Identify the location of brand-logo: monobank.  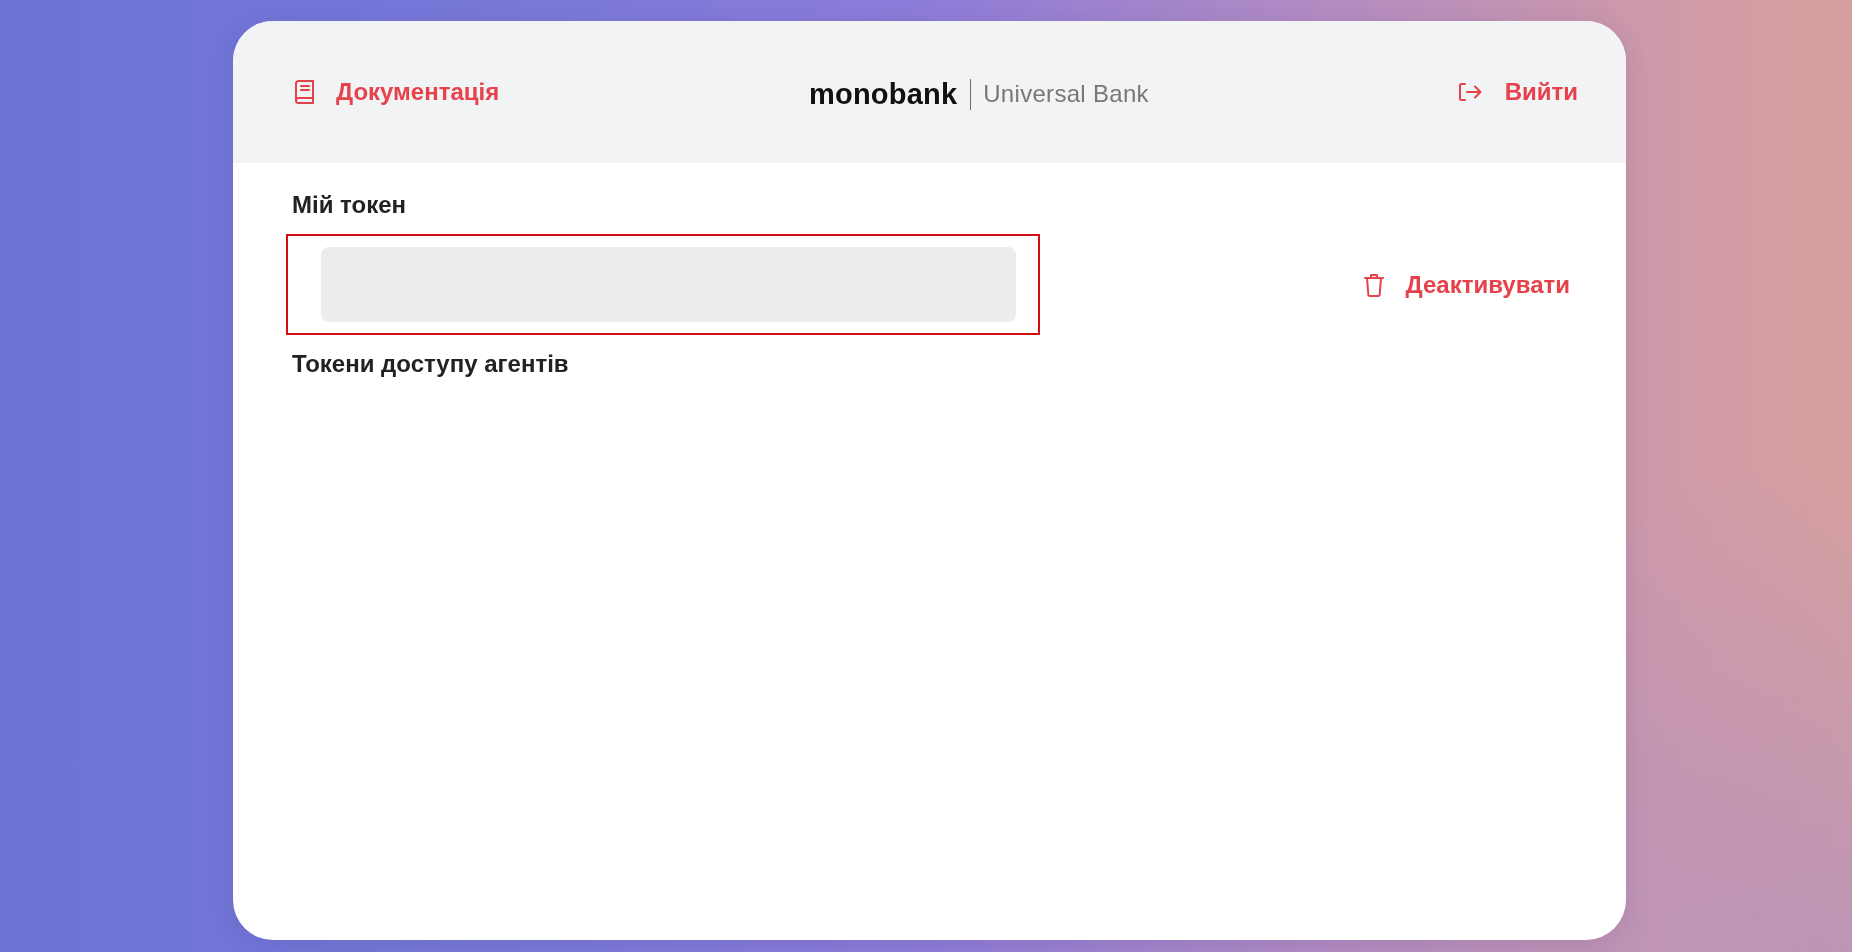
(883, 94).